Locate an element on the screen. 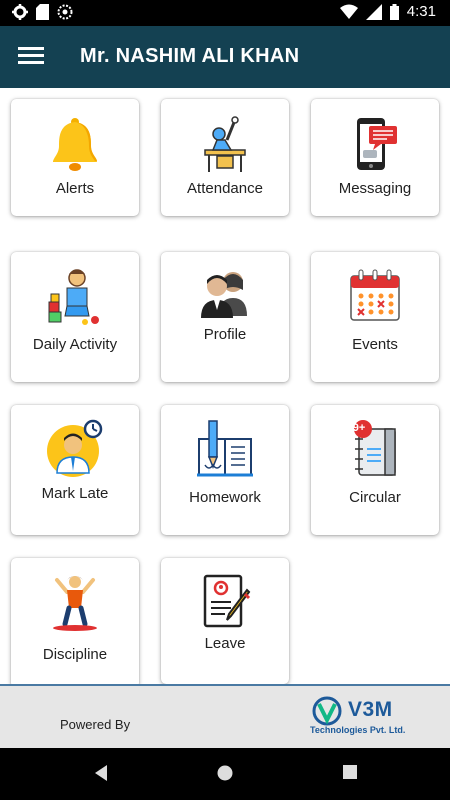  home-icon is located at coordinates (225, 773).